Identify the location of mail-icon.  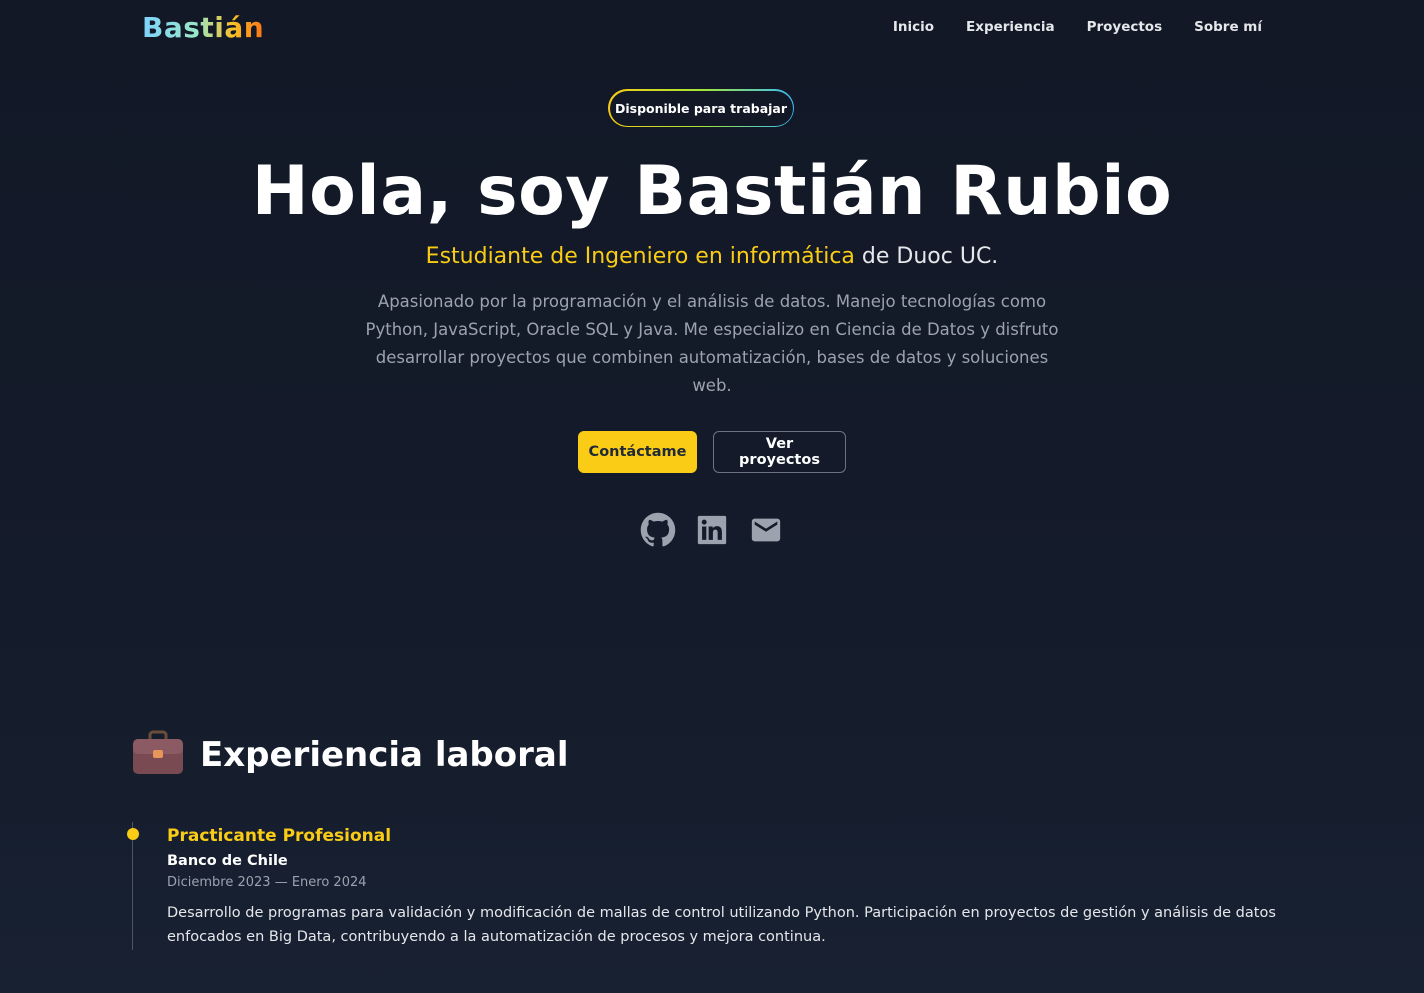
(766, 530).